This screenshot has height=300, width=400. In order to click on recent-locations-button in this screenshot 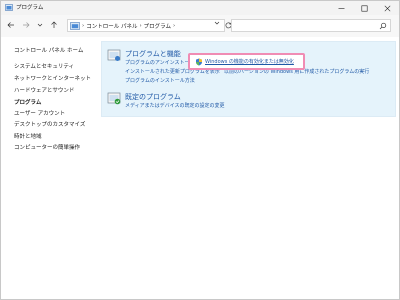, I will do `click(40, 25)`.